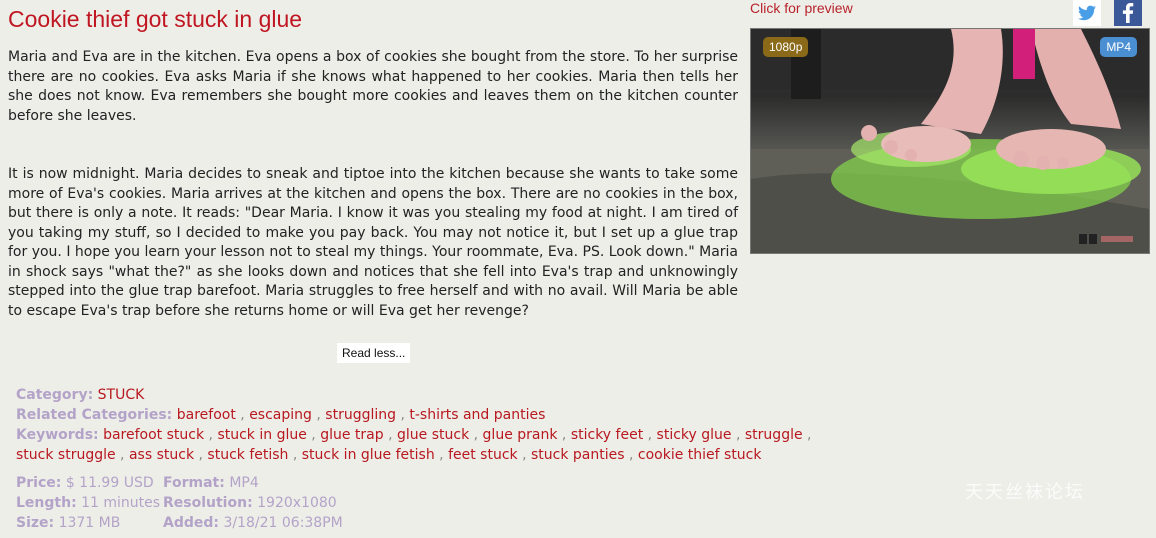 The height and width of the screenshot is (538, 1156). I want to click on preview-image, so click(950, 141).